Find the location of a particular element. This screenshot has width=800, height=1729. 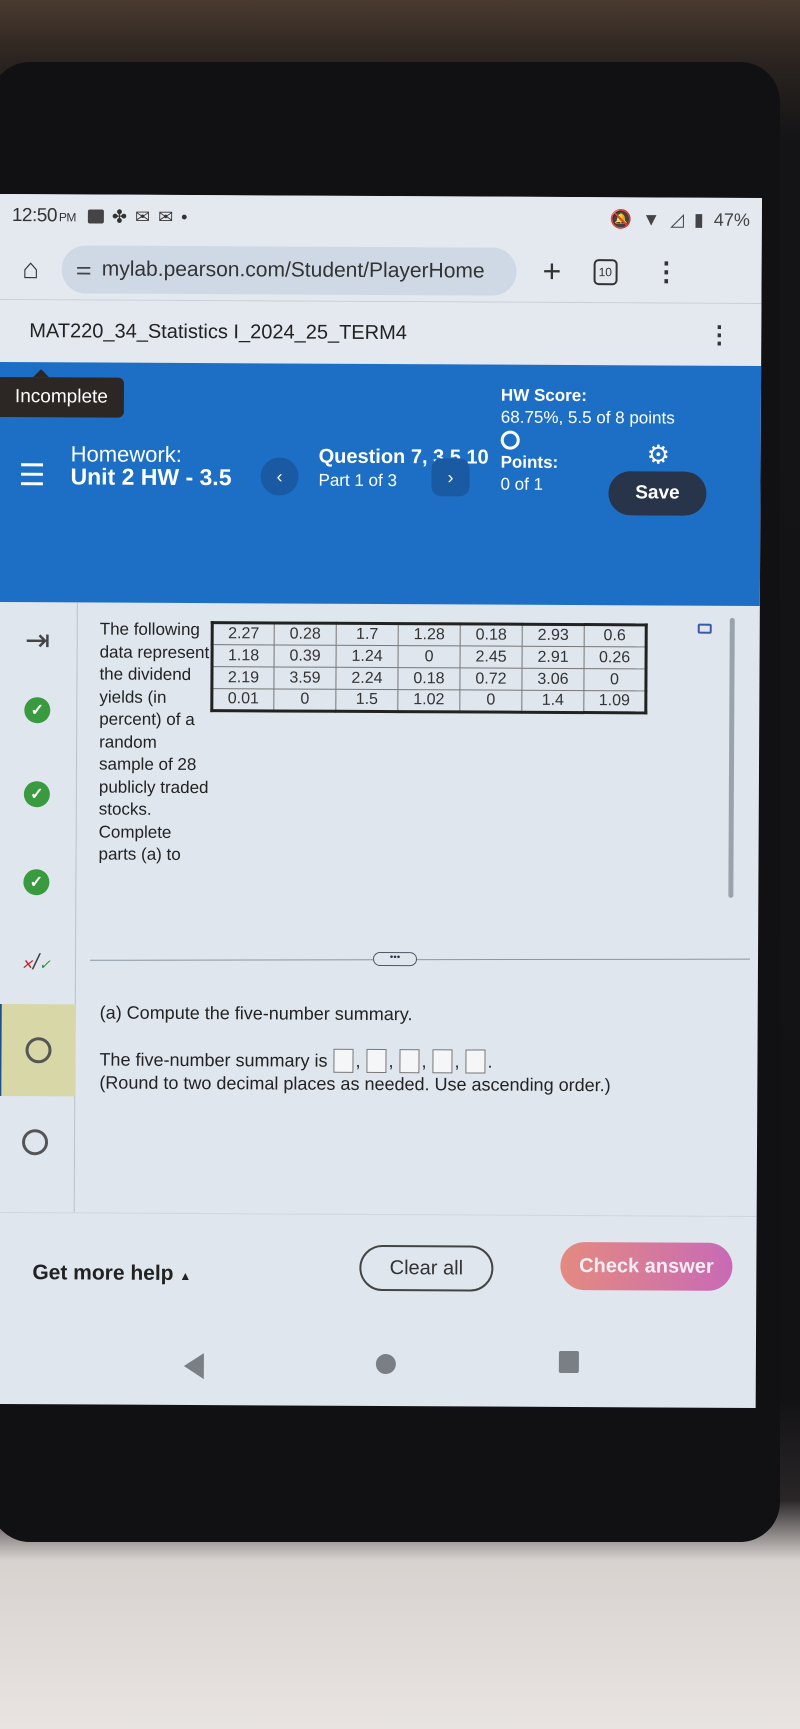

tab-switcher-button: 10 is located at coordinates (605, 271).